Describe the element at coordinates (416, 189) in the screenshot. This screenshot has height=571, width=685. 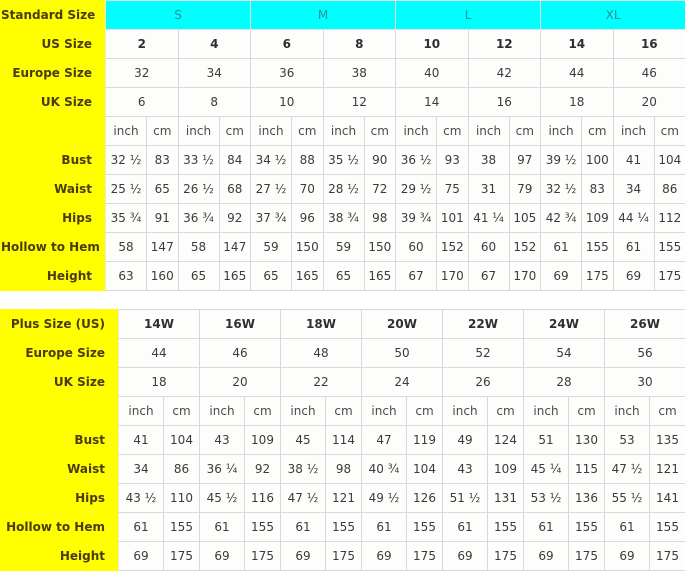
I see `measurement-value: 29 ½` at that location.